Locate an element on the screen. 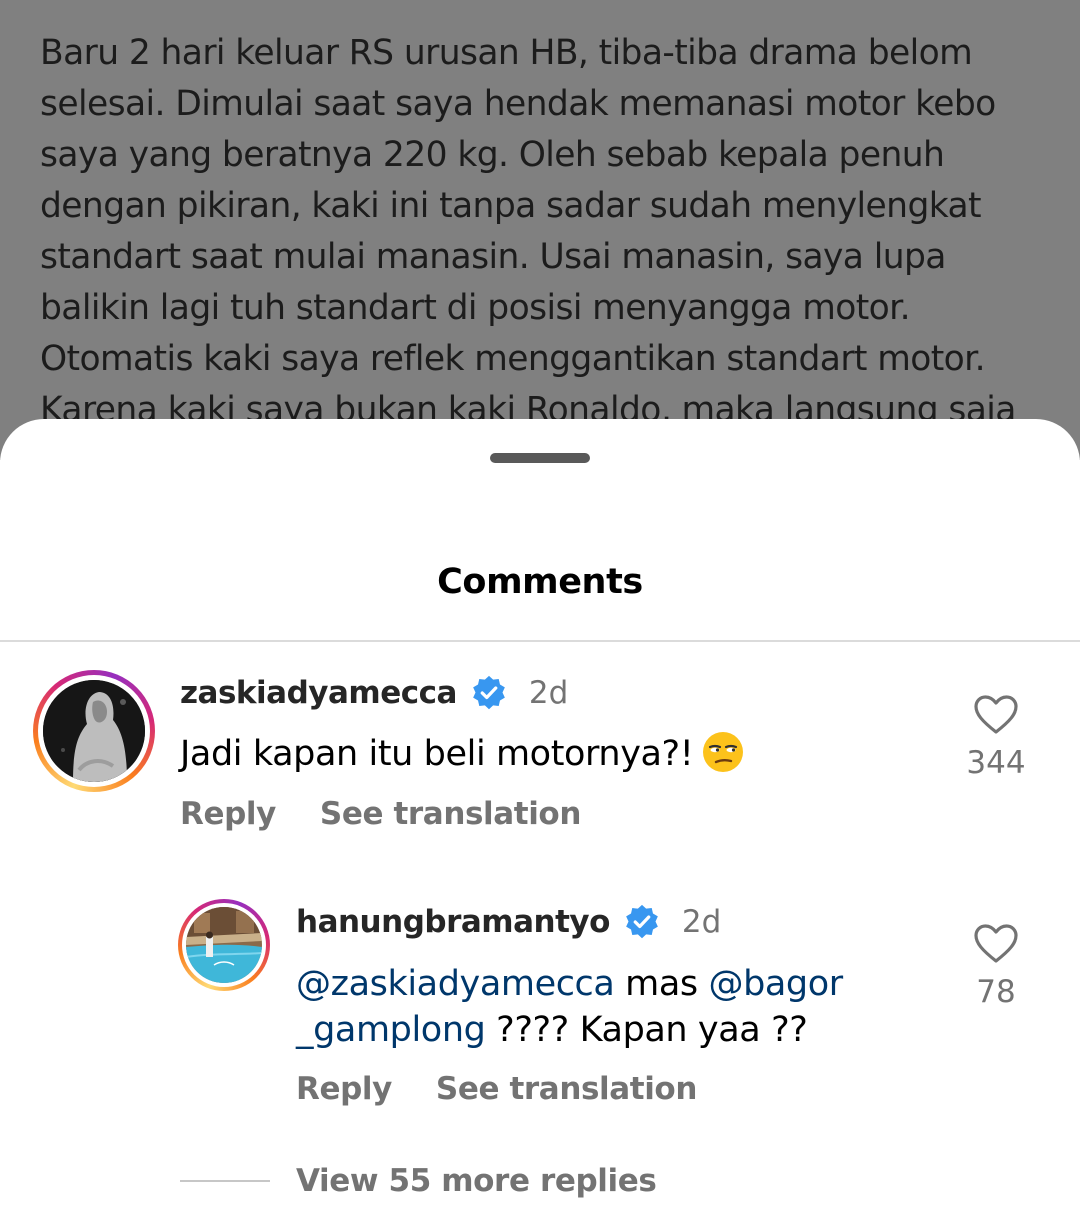  like-count: 78 is located at coordinates (996, 992).